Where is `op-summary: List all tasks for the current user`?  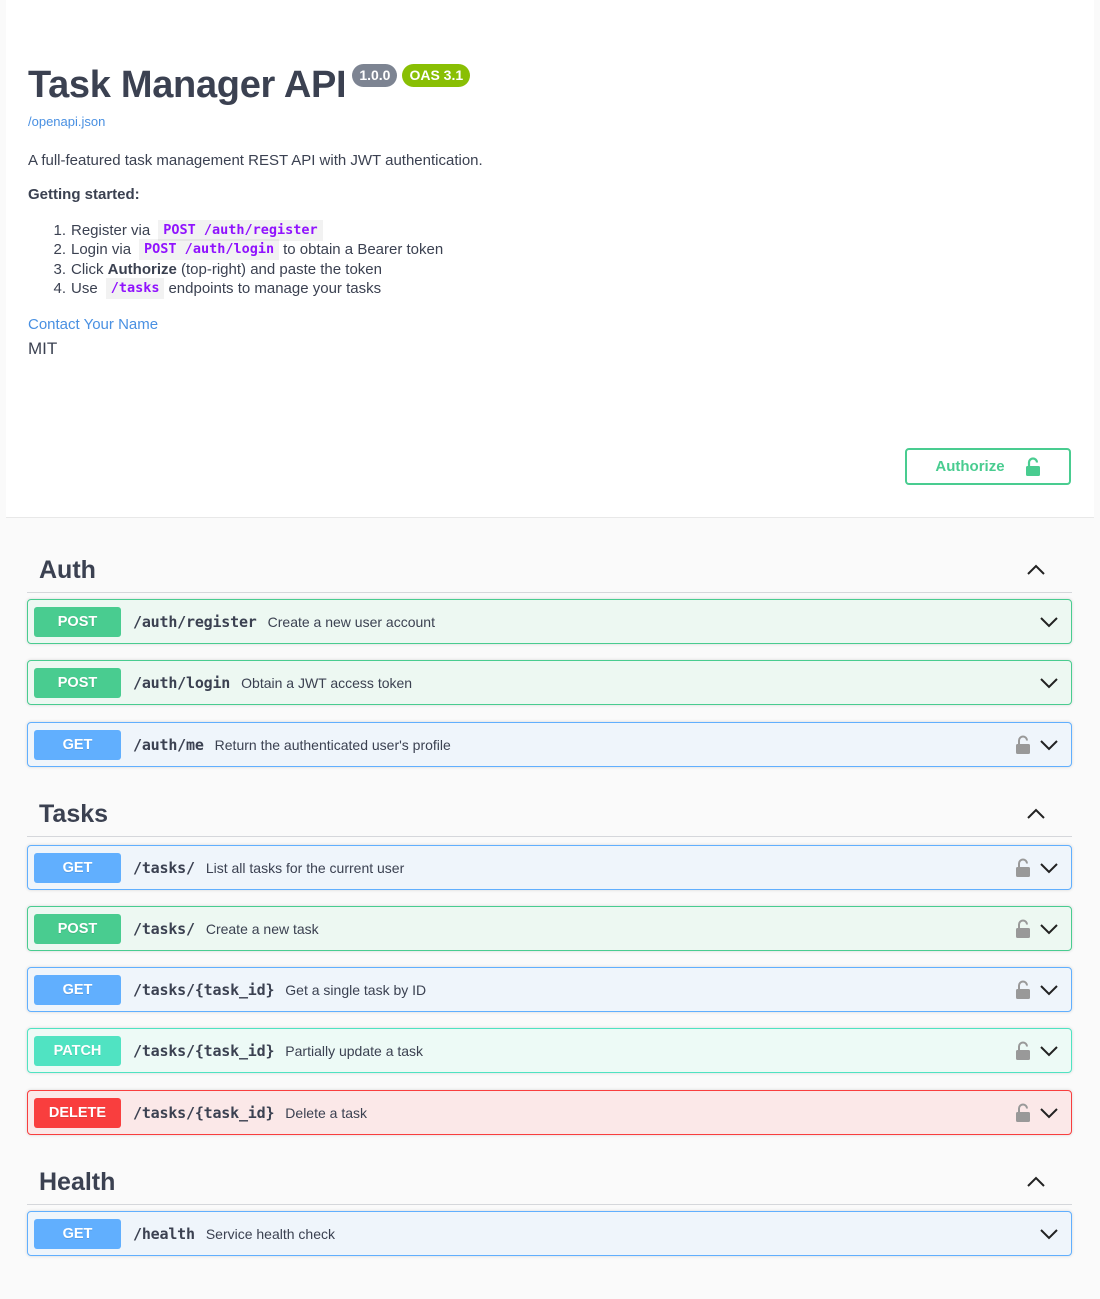
op-summary: List all tasks for the current user is located at coordinates (305, 867).